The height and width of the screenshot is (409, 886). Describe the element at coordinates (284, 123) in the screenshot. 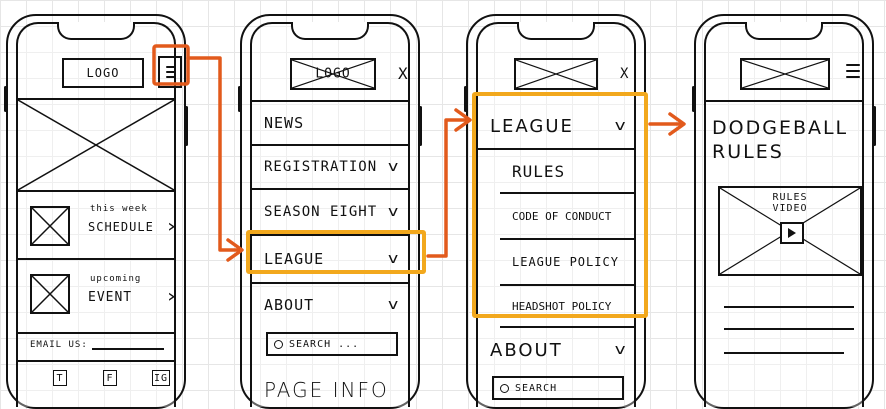

I see `menu-item-label: NEWS` at that location.